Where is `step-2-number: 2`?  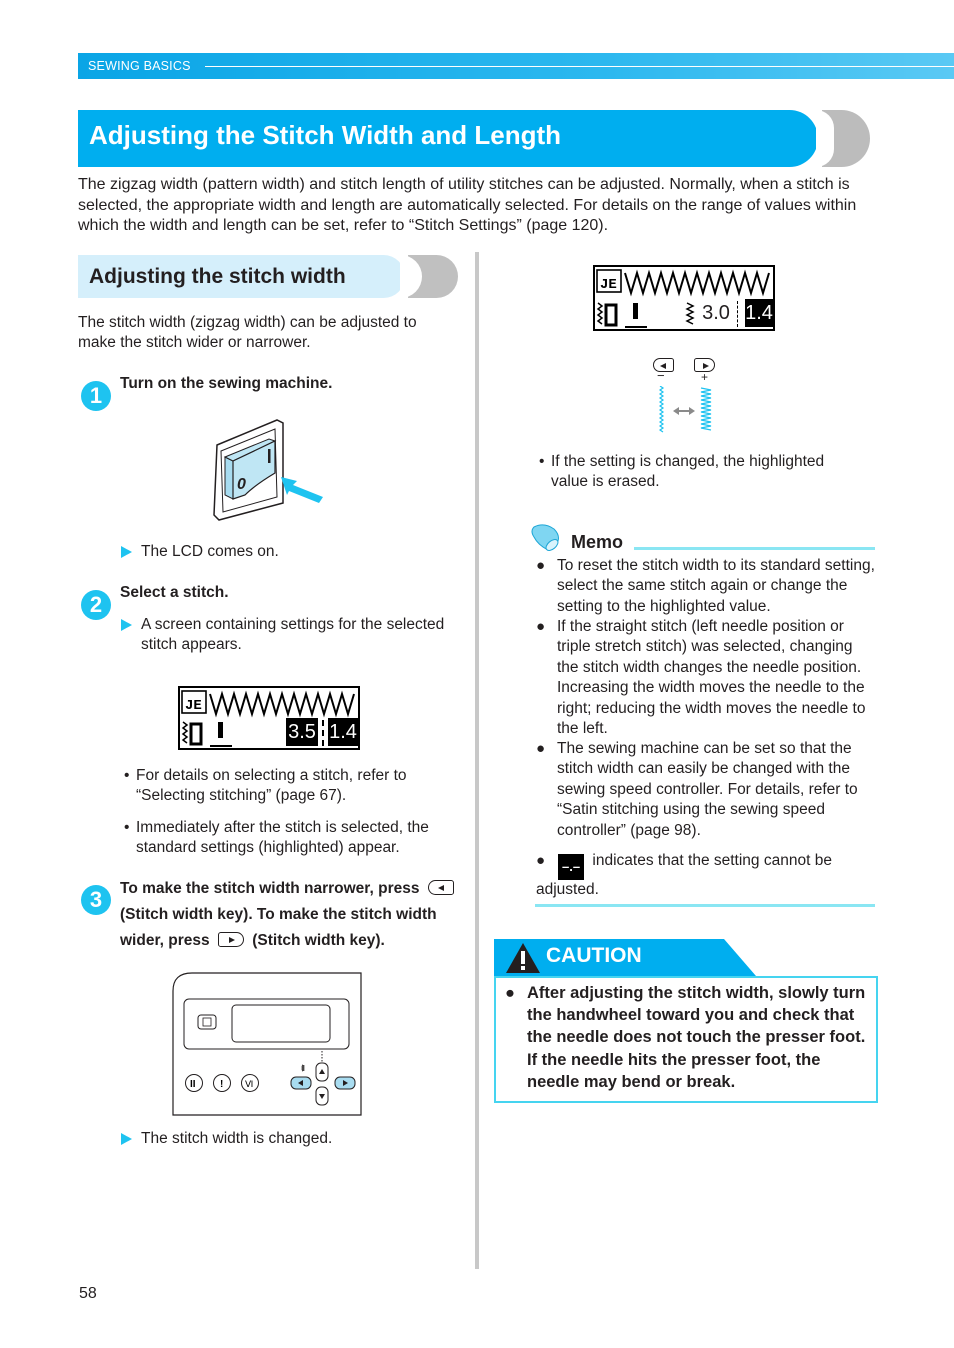
step-2-number: 2 is located at coordinates (96, 605).